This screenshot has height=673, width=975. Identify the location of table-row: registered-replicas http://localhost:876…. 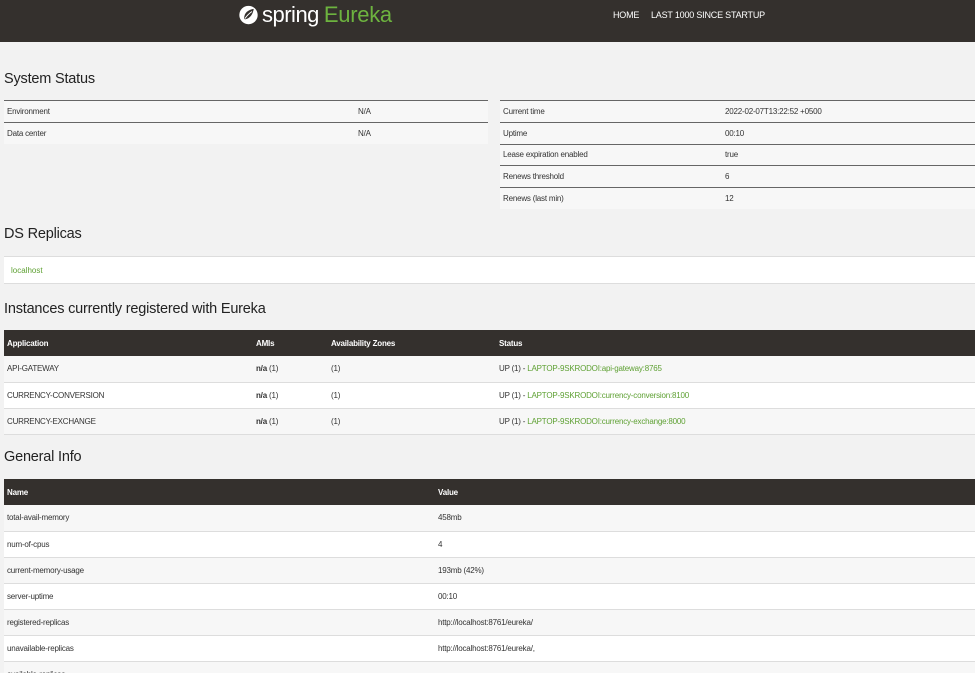
(489, 622).